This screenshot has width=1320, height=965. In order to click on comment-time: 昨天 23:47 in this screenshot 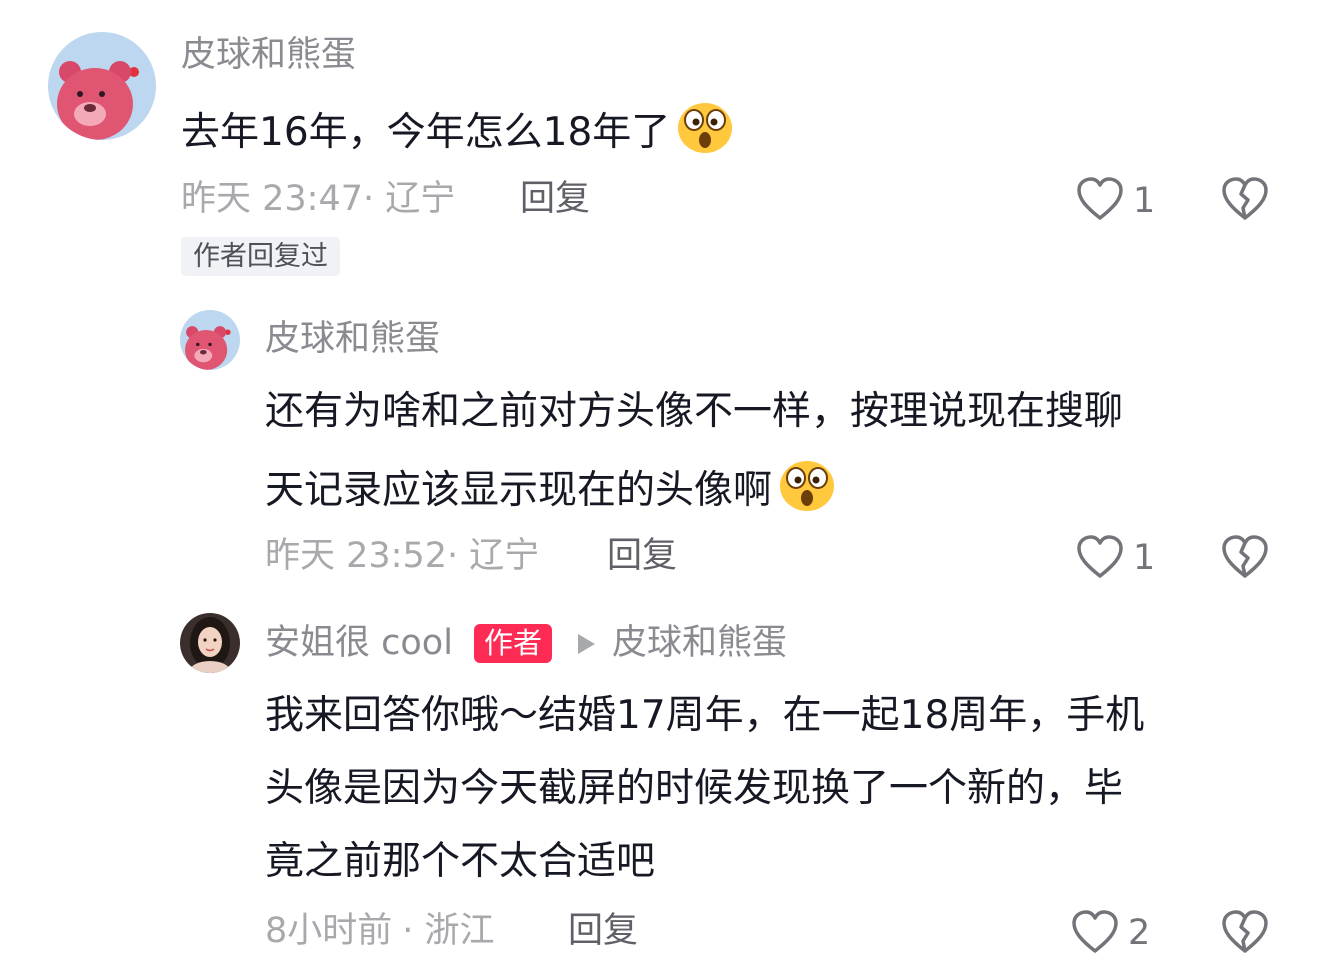, I will do `click(272, 199)`.